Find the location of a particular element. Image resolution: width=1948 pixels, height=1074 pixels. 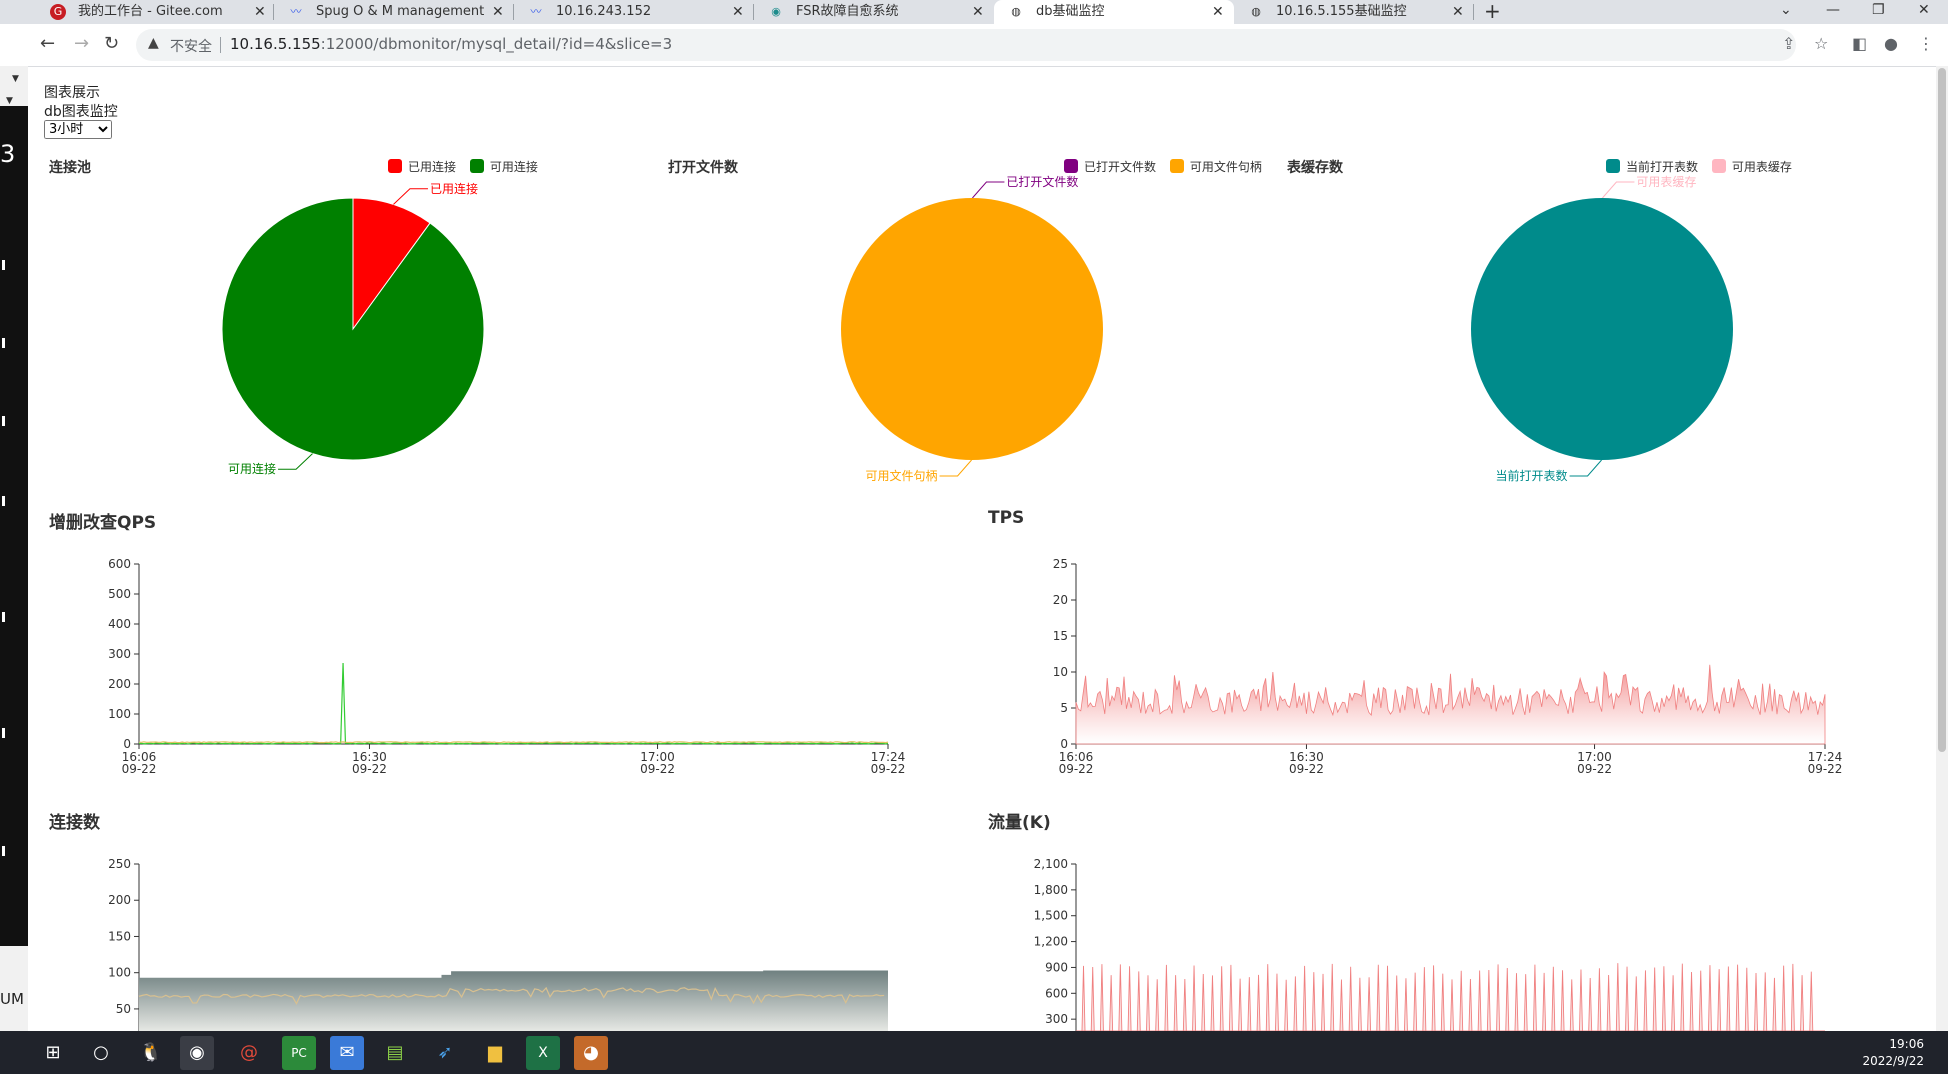

y-tick-label: 2,100 is located at coordinates (1051, 864).